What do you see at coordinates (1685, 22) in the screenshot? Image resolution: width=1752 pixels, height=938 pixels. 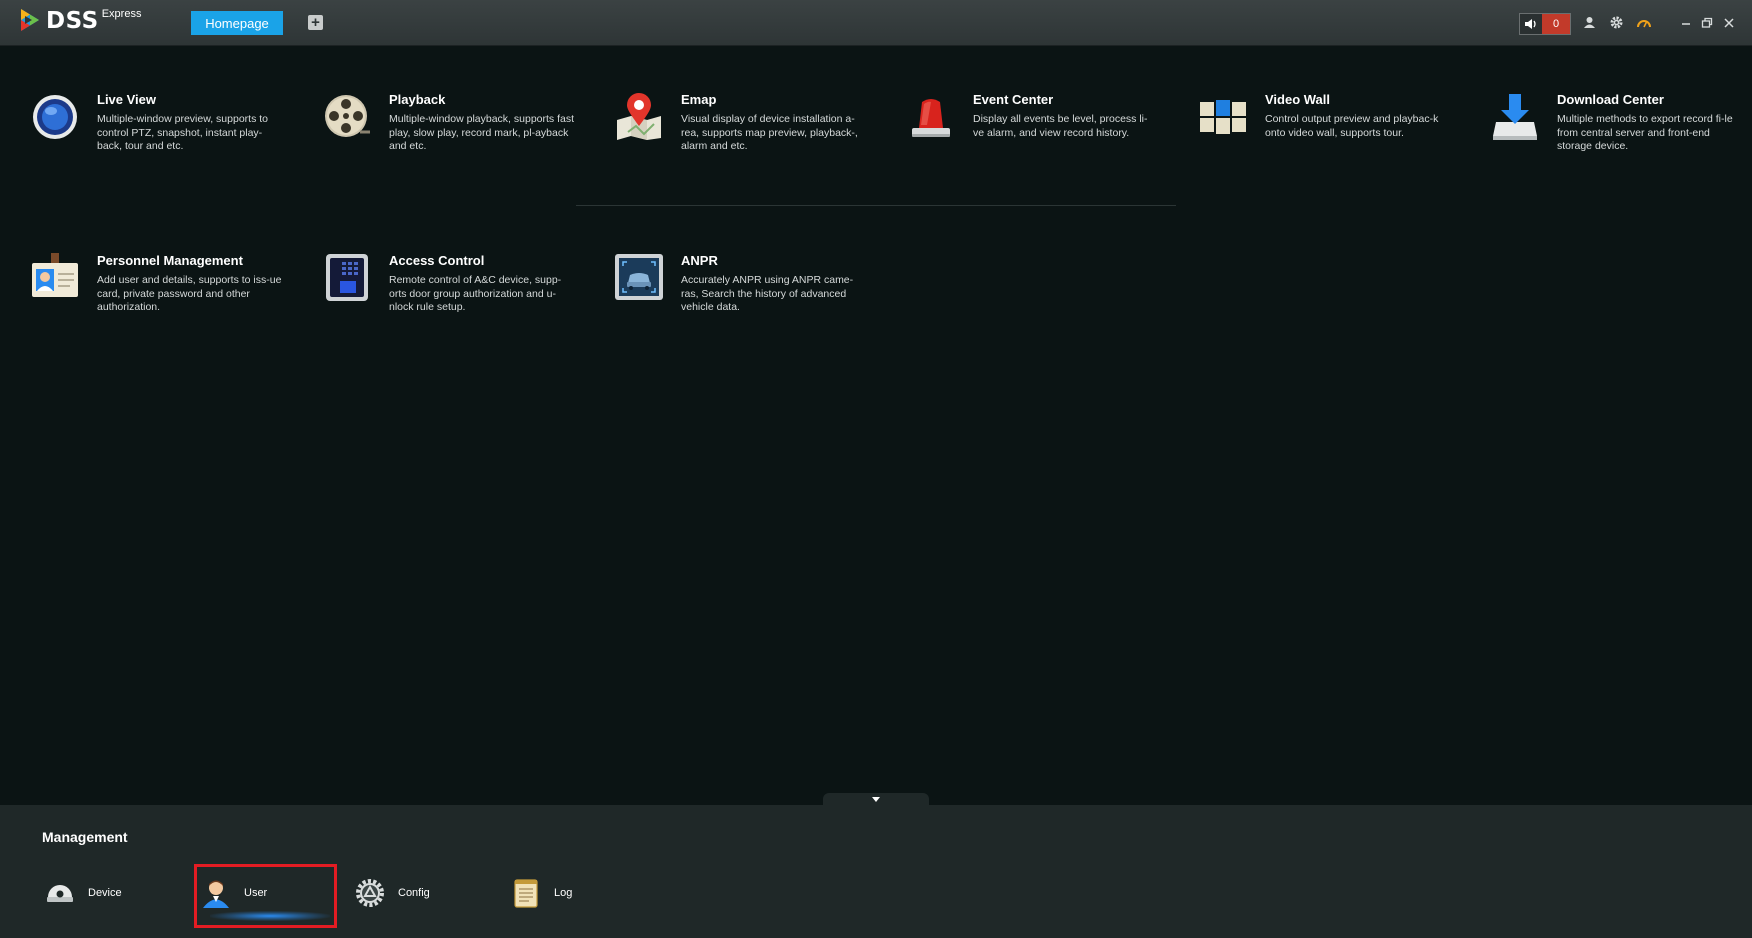 I see `minimize-icon` at bounding box center [1685, 22].